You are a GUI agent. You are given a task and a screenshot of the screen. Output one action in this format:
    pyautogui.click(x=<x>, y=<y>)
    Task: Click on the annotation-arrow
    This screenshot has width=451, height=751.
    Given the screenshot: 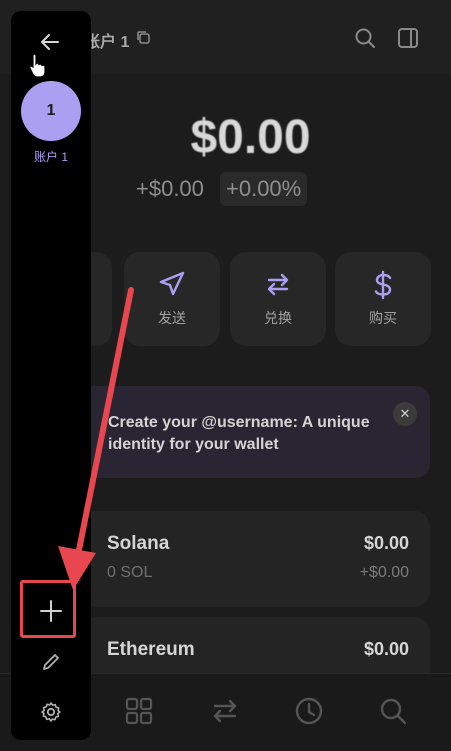 What is the action you would take?
    pyautogui.click(x=96, y=438)
    